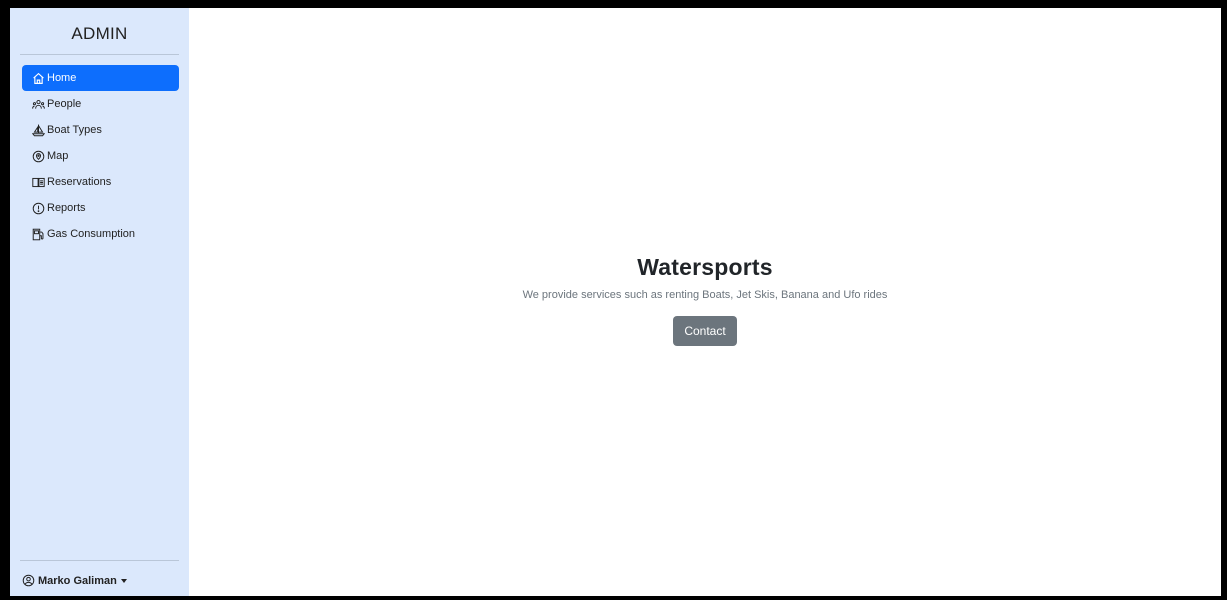 The height and width of the screenshot is (600, 1227). Describe the element at coordinates (705, 331) in the screenshot. I see `contact-button: Contact` at that location.